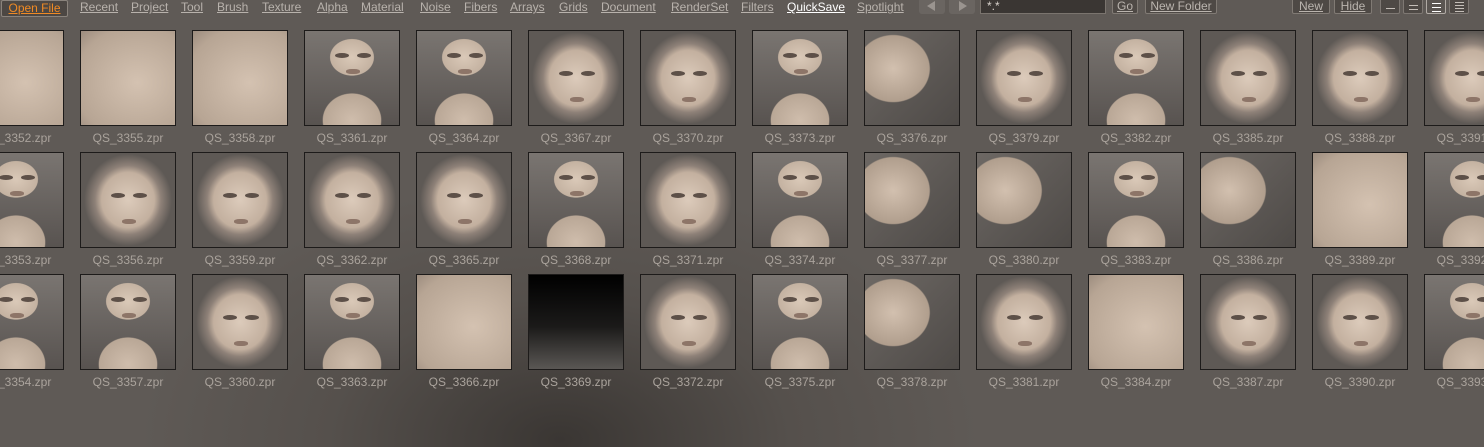 The height and width of the screenshot is (447, 1484). What do you see at coordinates (128, 138) in the screenshot?
I see `file-name-label: QS_3355.zpr` at bounding box center [128, 138].